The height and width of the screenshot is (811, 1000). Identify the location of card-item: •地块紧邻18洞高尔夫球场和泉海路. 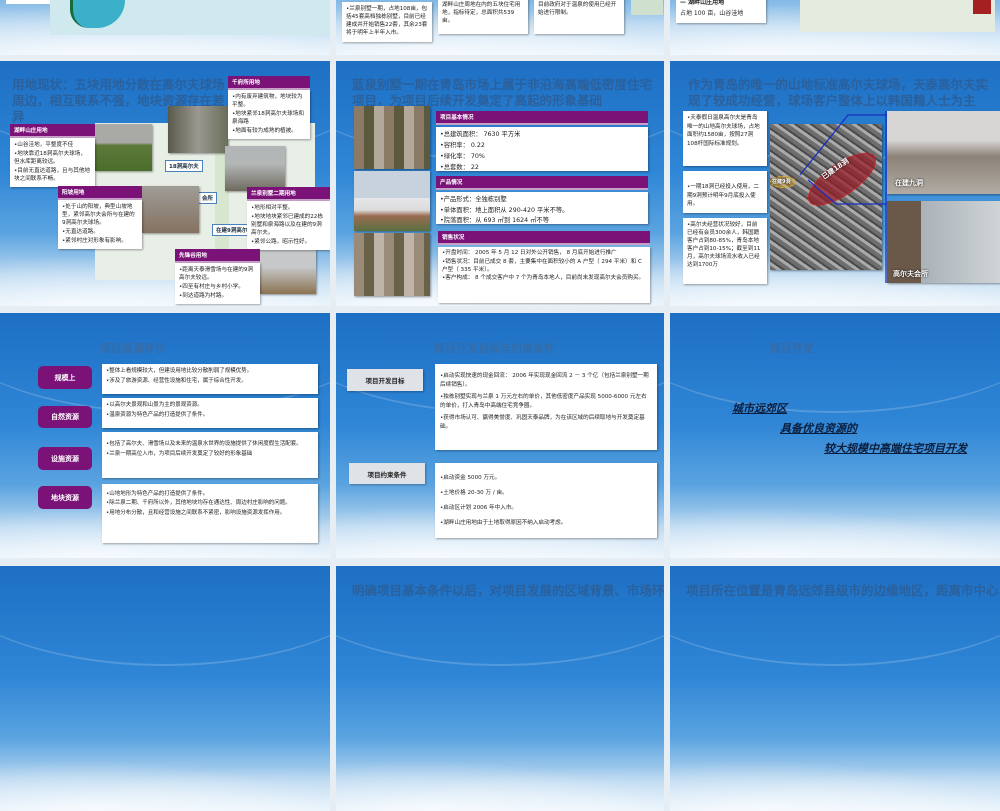
(268, 118).